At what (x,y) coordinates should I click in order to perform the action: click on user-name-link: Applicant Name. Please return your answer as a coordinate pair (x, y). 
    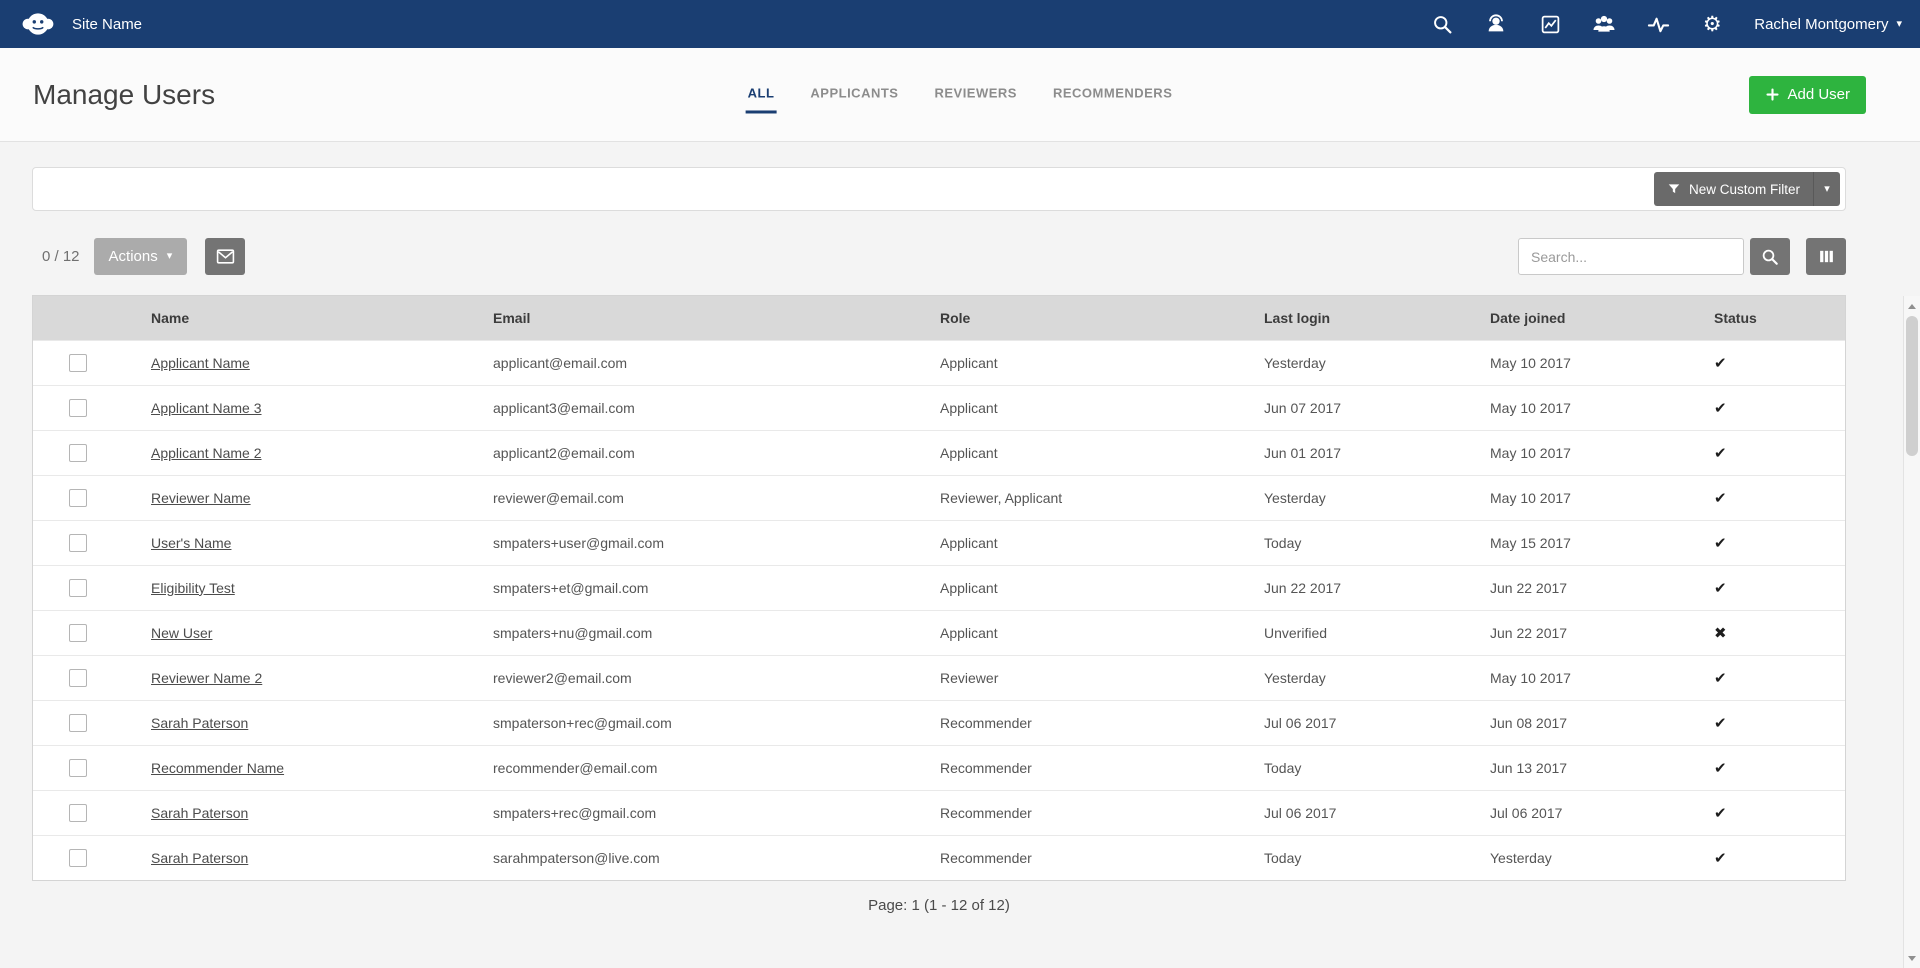
    Looking at the image, I should click on (200, 363).